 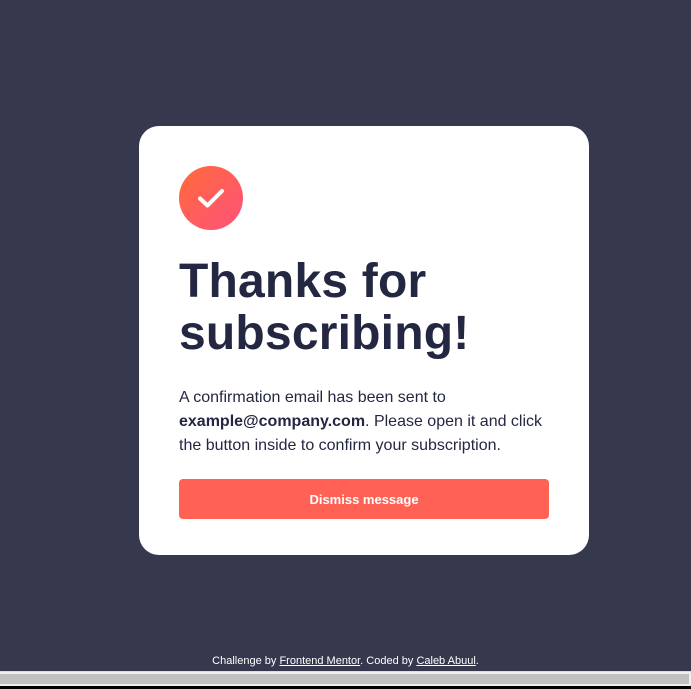 What do you see at coordinates (272, 421) in the screenshot?
I see `email-address: example@company.com` at bounding box center [272, 421].